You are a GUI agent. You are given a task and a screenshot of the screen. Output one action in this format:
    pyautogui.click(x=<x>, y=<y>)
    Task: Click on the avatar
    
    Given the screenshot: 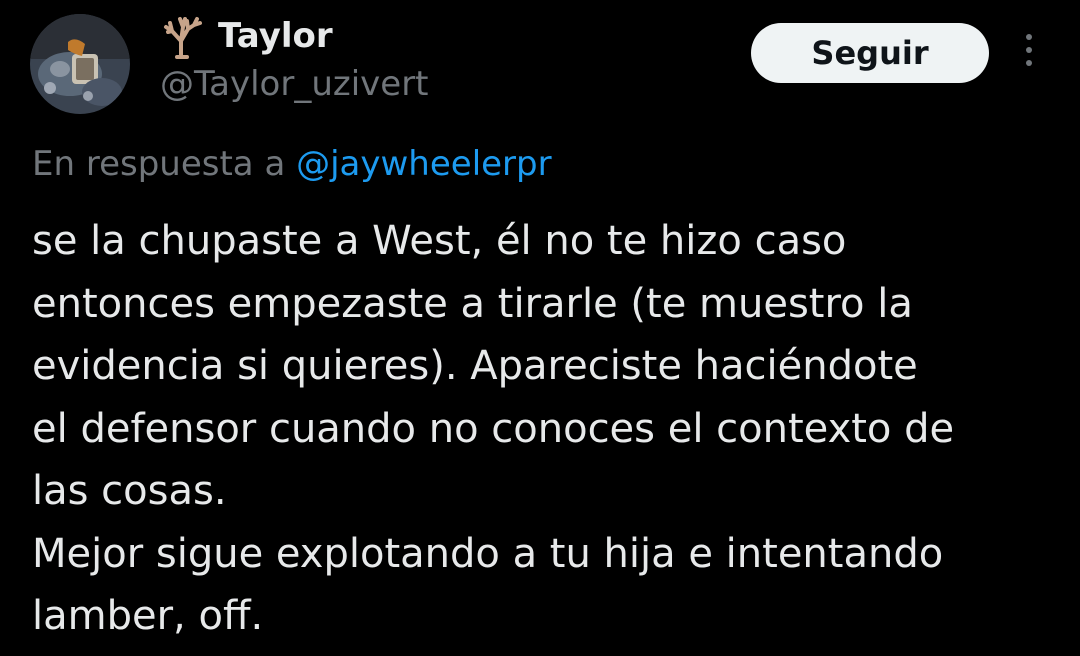 What is the action you would take?
    pyautogui.click(x=80, y=64)
    